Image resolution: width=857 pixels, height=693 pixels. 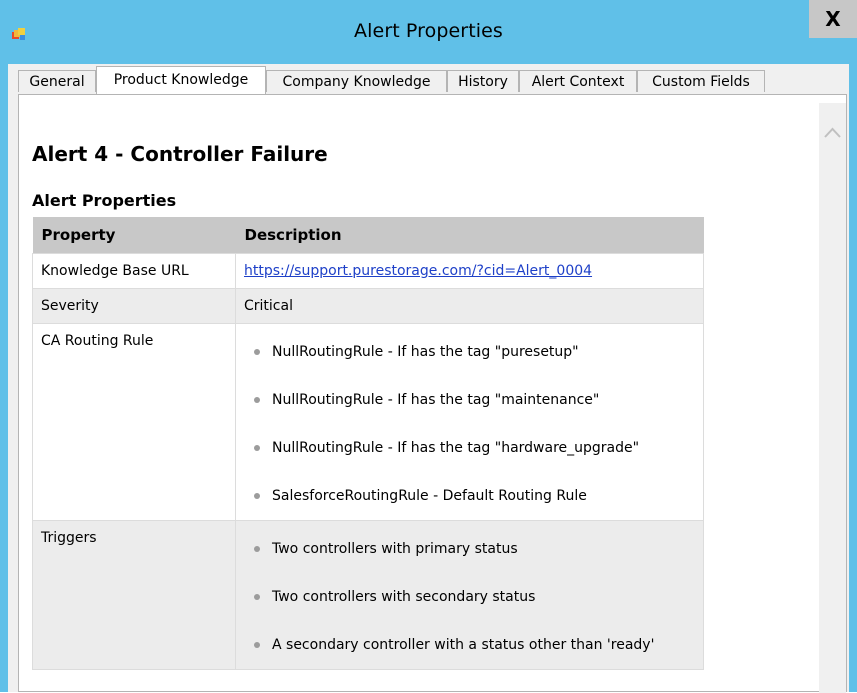 I want to click on table-row: Severity Critical, so click(x=368, y=306).